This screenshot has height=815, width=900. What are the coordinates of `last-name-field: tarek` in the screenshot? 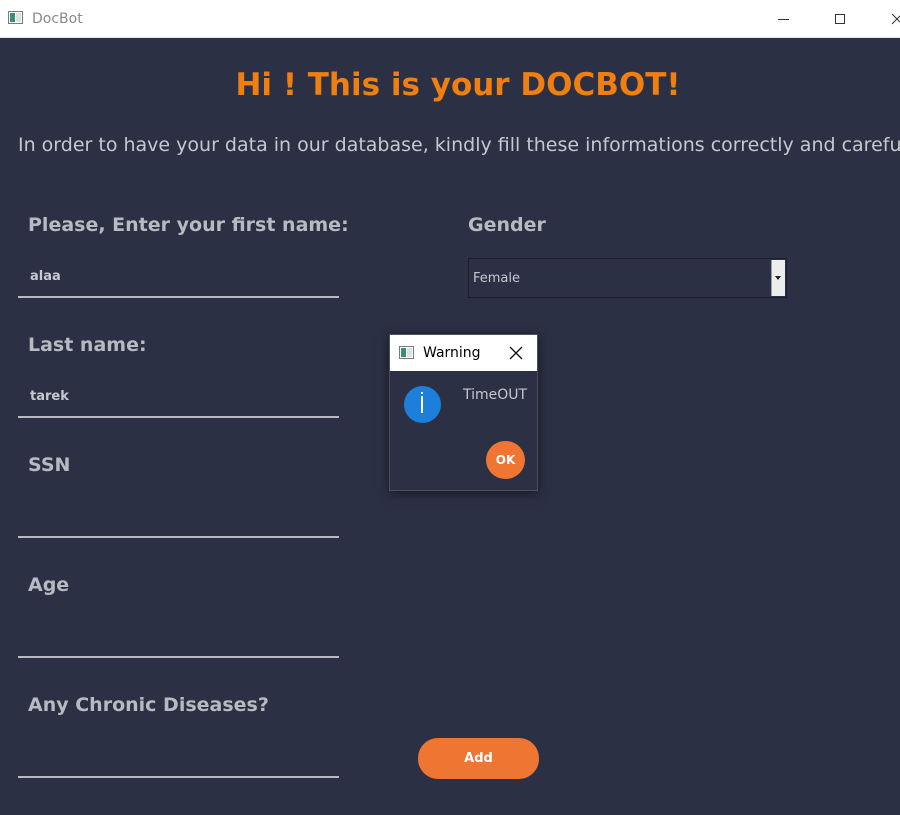 It's located at (178, 398).